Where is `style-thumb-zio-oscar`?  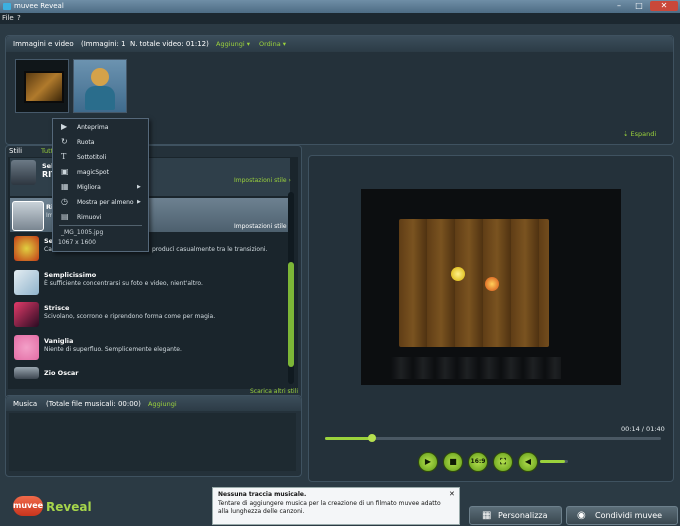
style-thumb-zio-oscar is located at coordinates (26, 373).